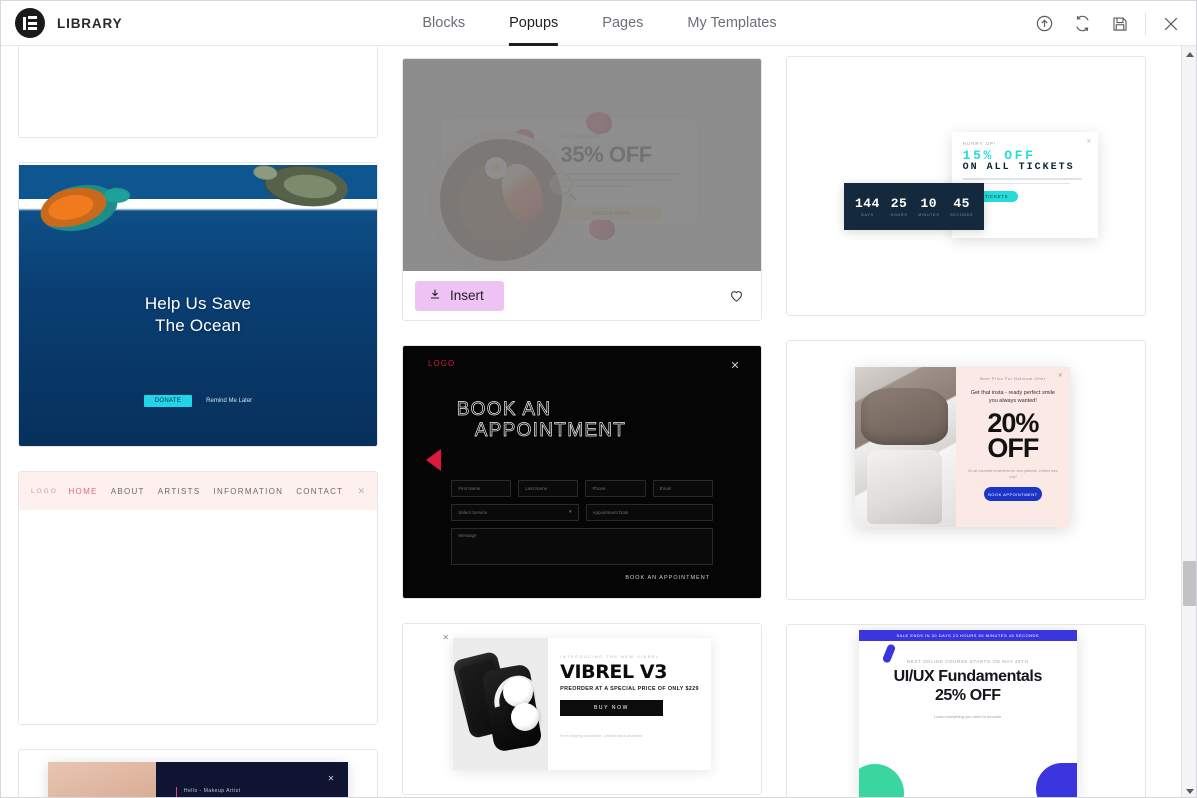 This screenshot has height=798, width=1197. Describe the element at coordinates (434, 460) in the screenshot. I see `prev-arrow-icon` at that location.